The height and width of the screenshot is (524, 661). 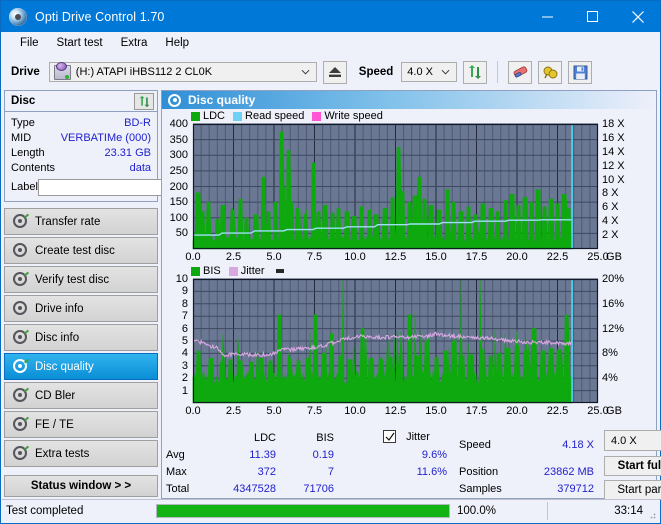 What do you see at coordinates (206, 271) in the screenshot?
I see `legend-entry: BIS` at bounding box center [206, 271].